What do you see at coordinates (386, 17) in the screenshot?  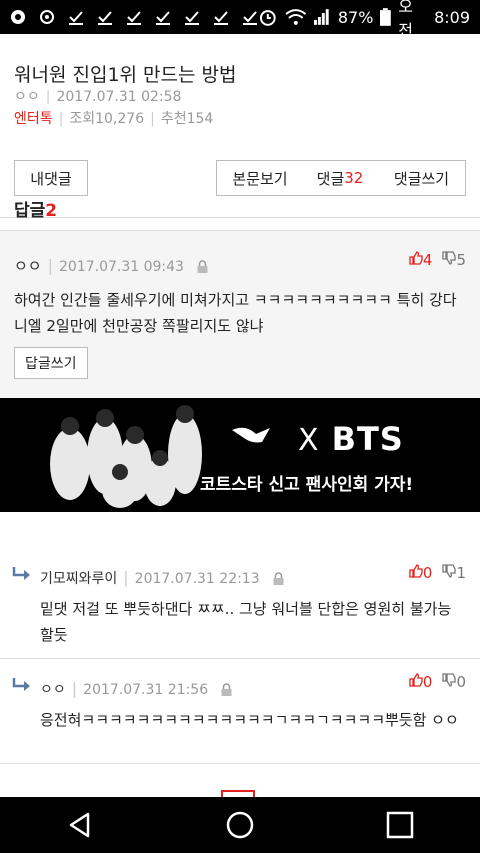 I see `battery-icon` at bounding box center [386, 17].